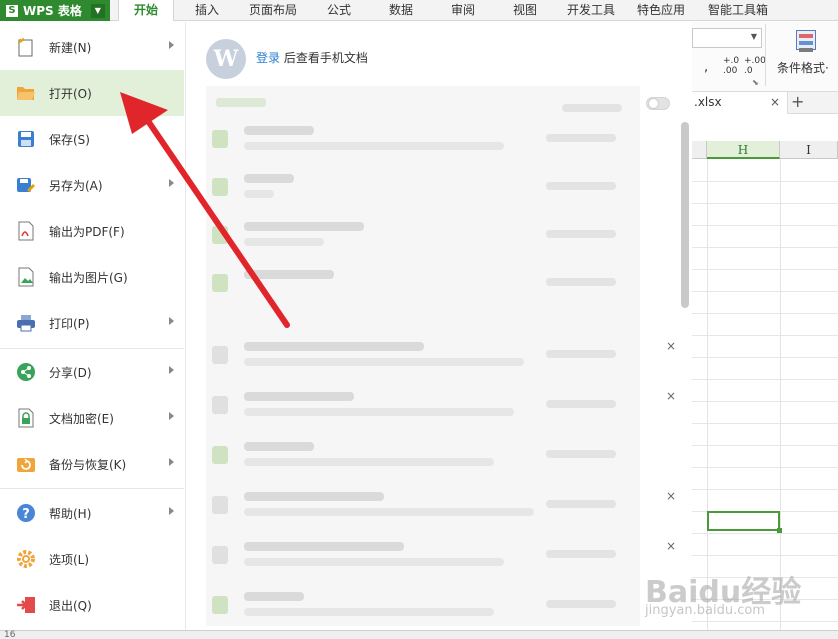 This screenshot has height=639, width=838. What do you see at coordinates (92, 231) in the screenshot?
I see `menu-item-export-pdf: 输出为PDF(F)` at bounding box center [92, 231].